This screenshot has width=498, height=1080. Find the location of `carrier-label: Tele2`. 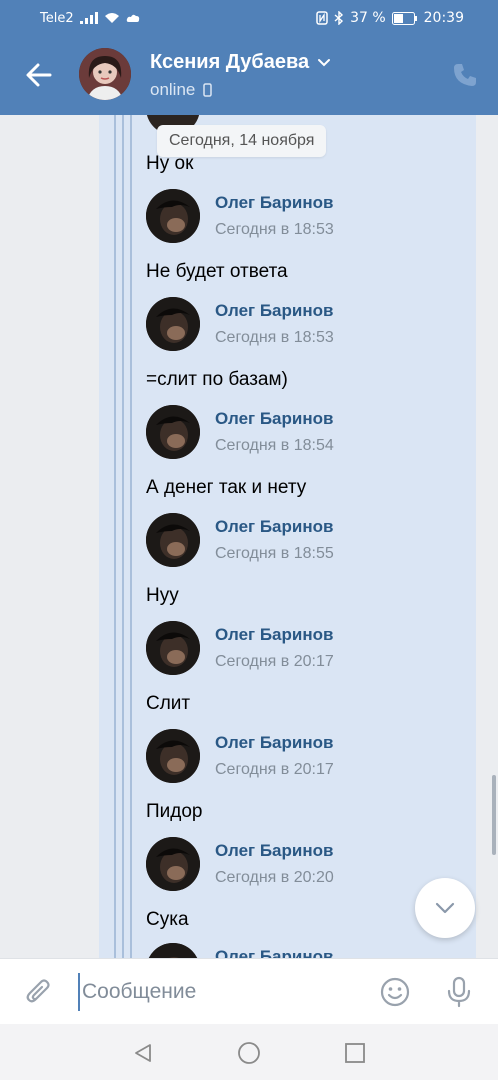

carrier-label: Tele2 is located at coordinates (57, 18).